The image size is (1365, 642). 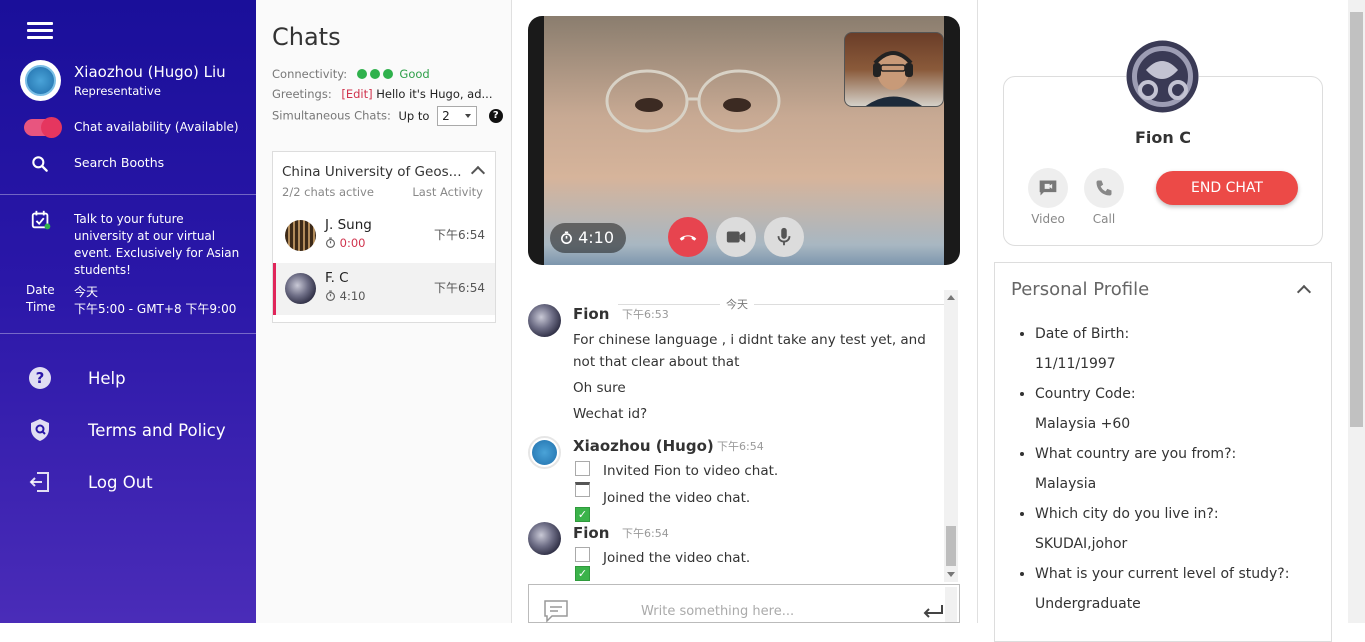 I want to click on chat-row-name: J. Sung, so click(x=348, y=225).